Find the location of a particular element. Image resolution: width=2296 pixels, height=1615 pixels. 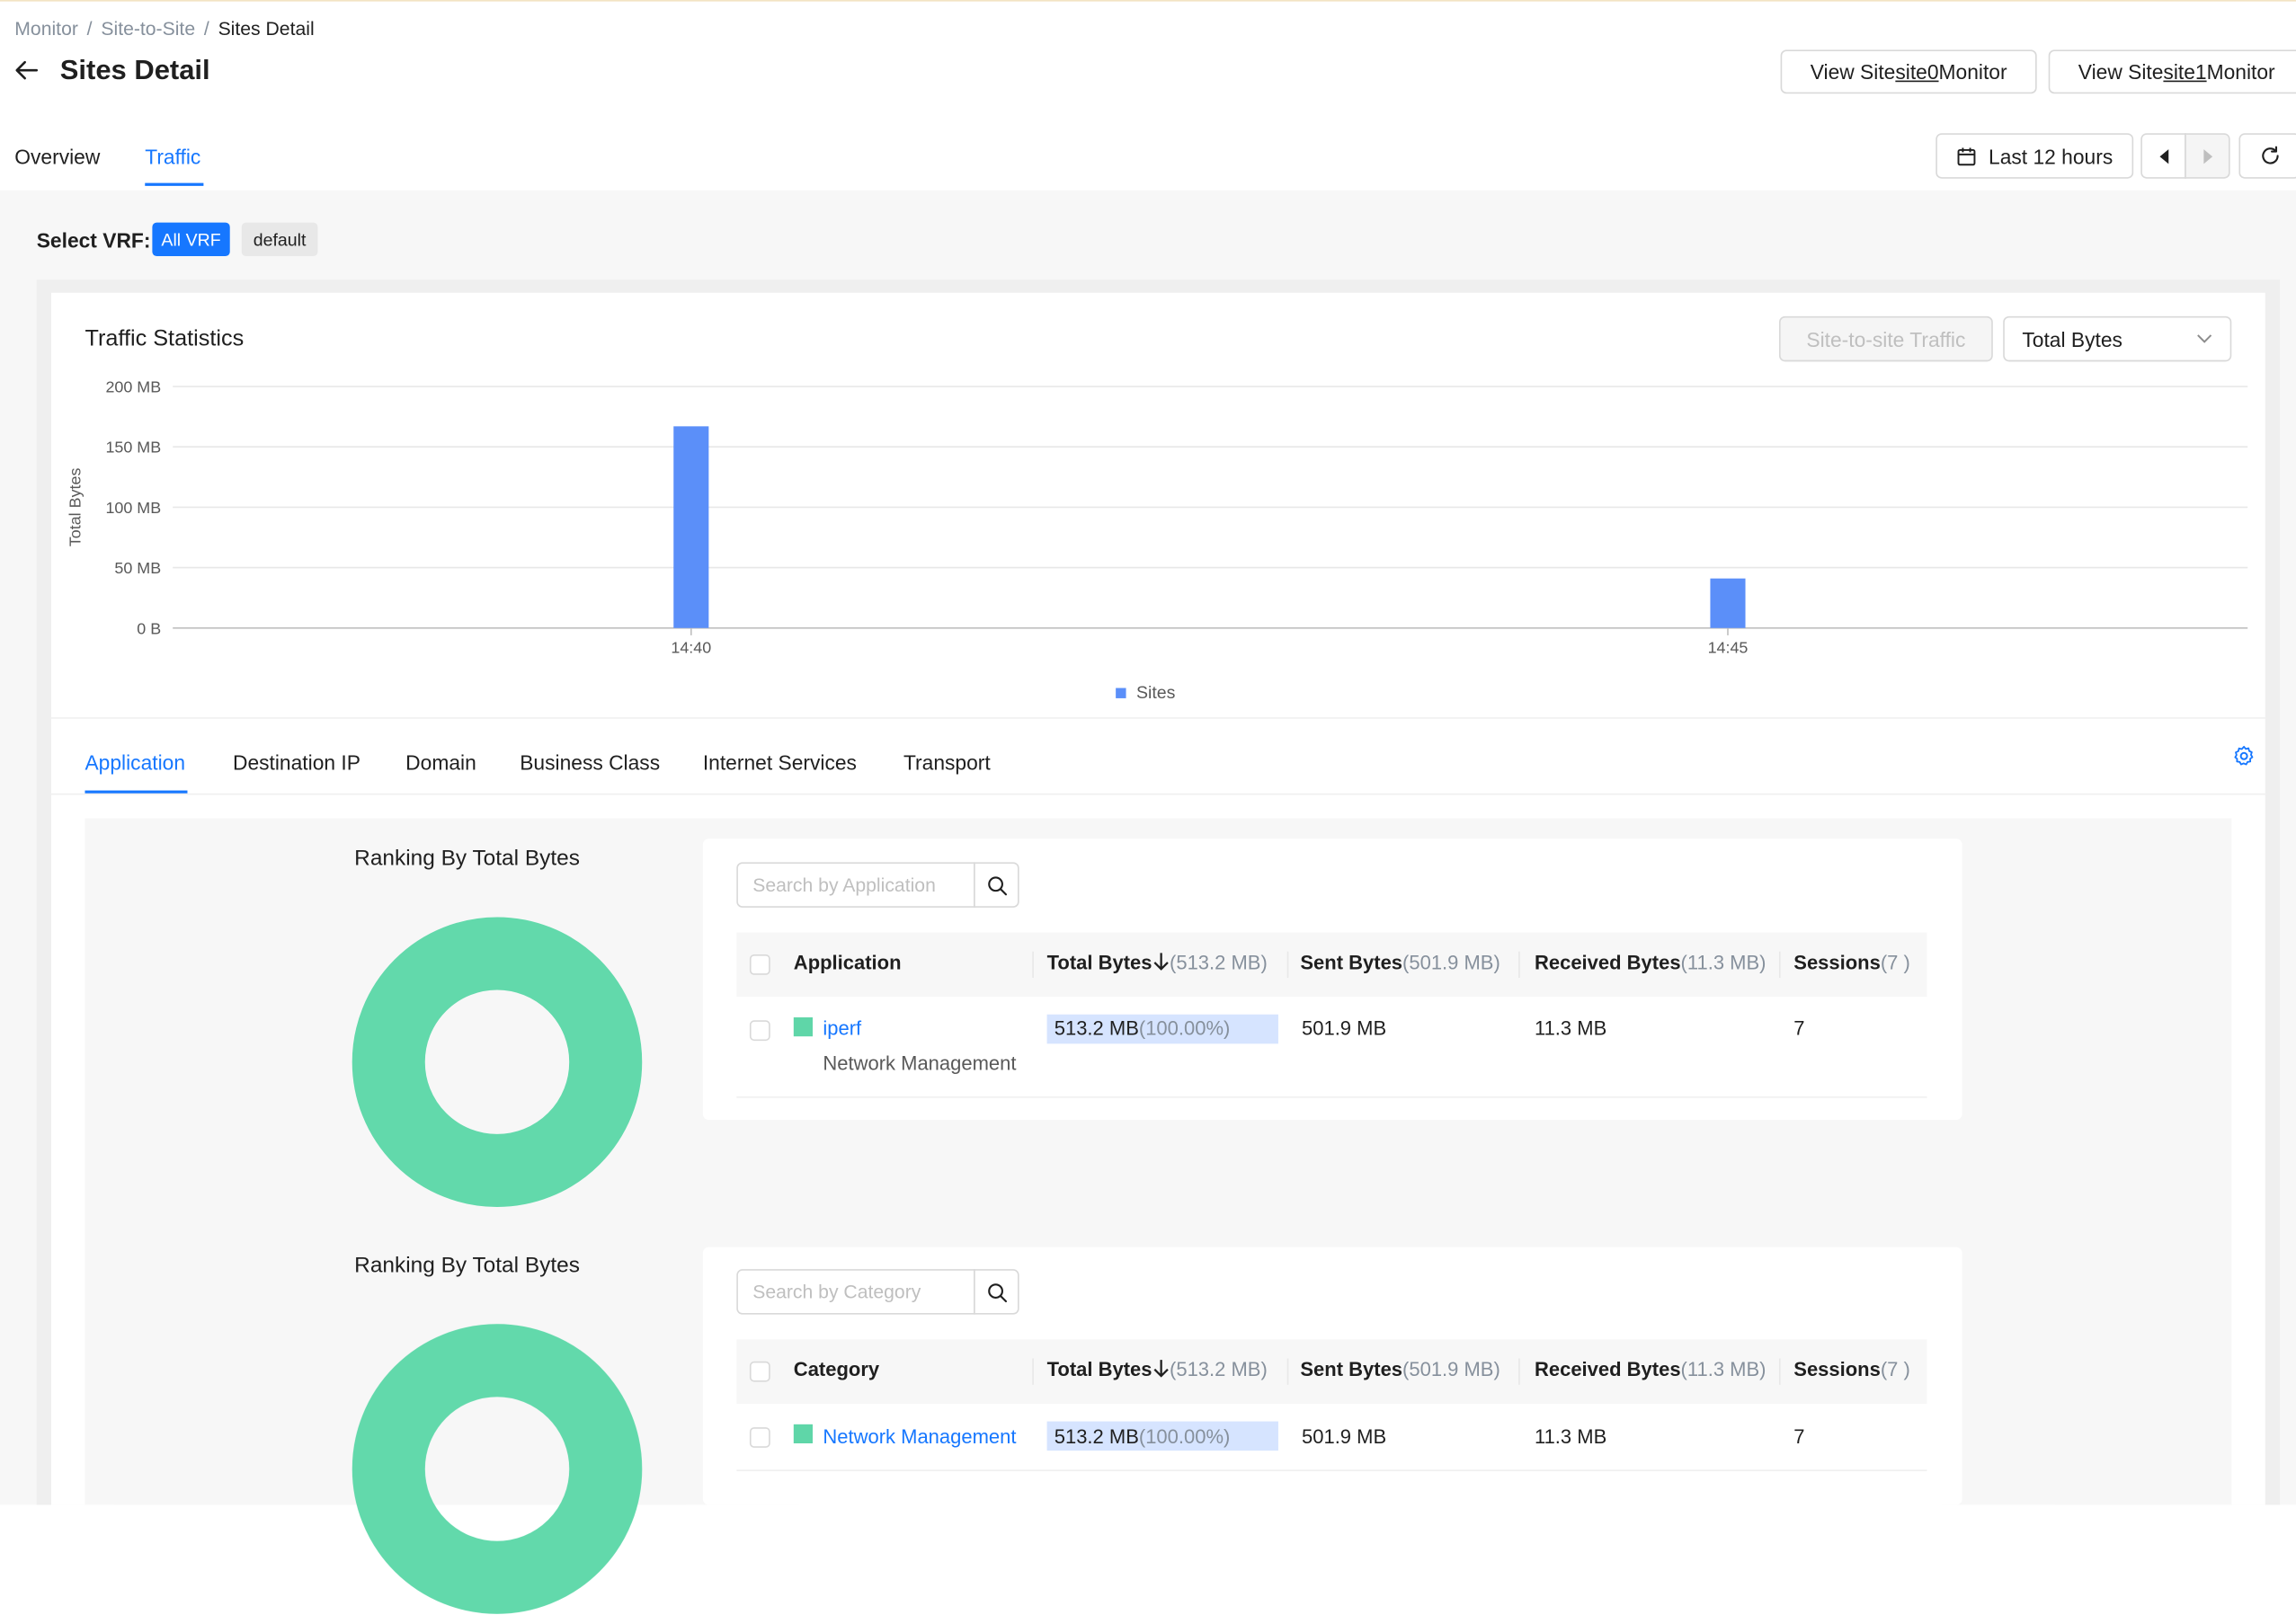

vrf-option-default: default is located at coordinates (279, 239).